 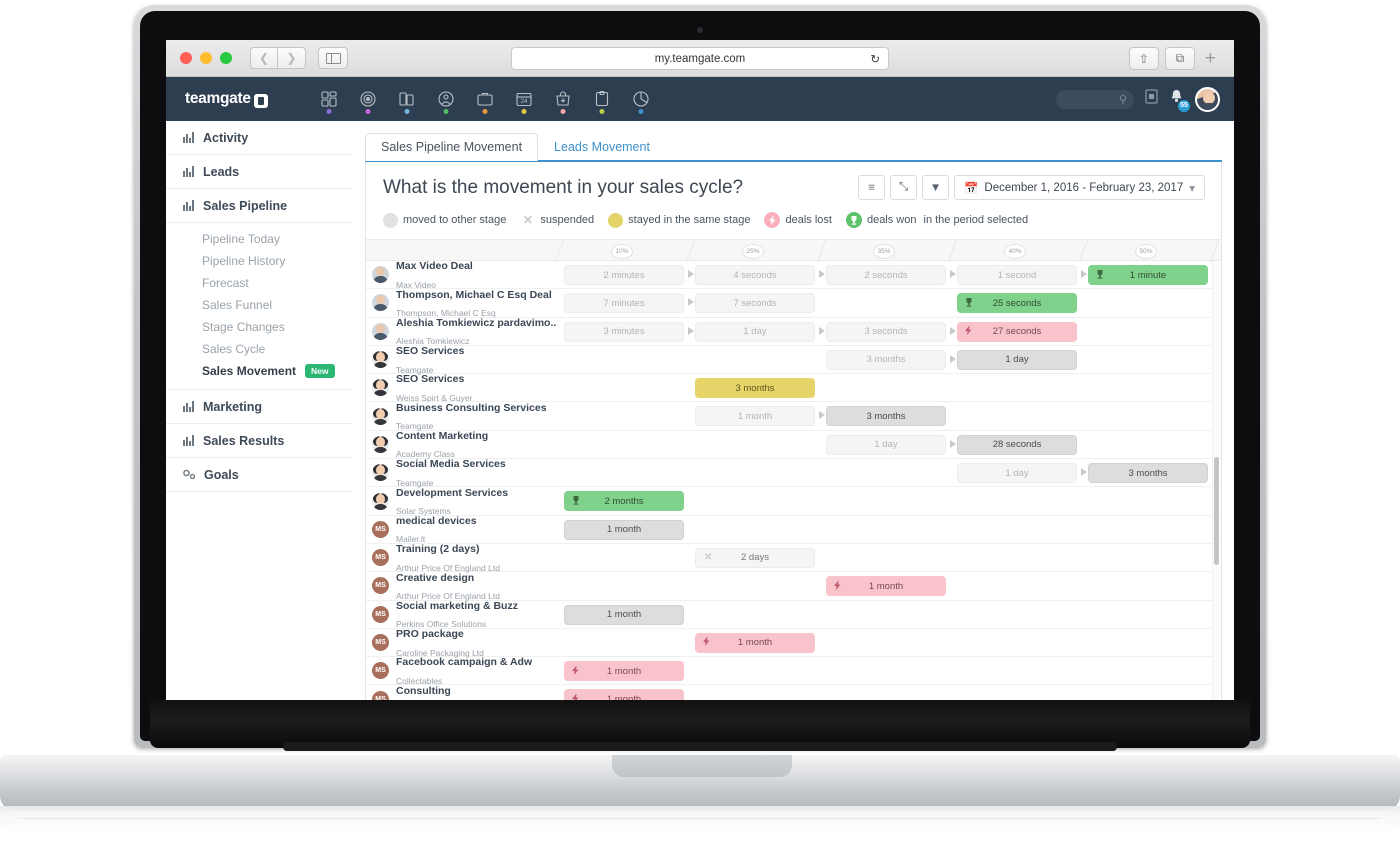 I want to click on stage-pill-won: 25 seconds, so click(x=1017, y=303).